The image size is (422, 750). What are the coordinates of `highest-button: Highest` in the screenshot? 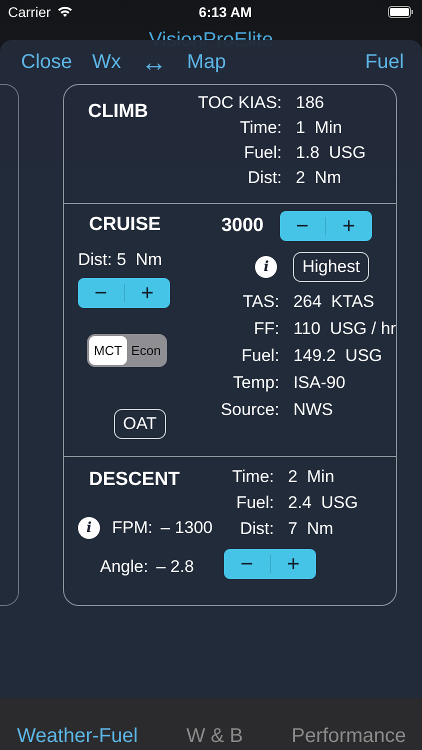 It's located at (331, 267).